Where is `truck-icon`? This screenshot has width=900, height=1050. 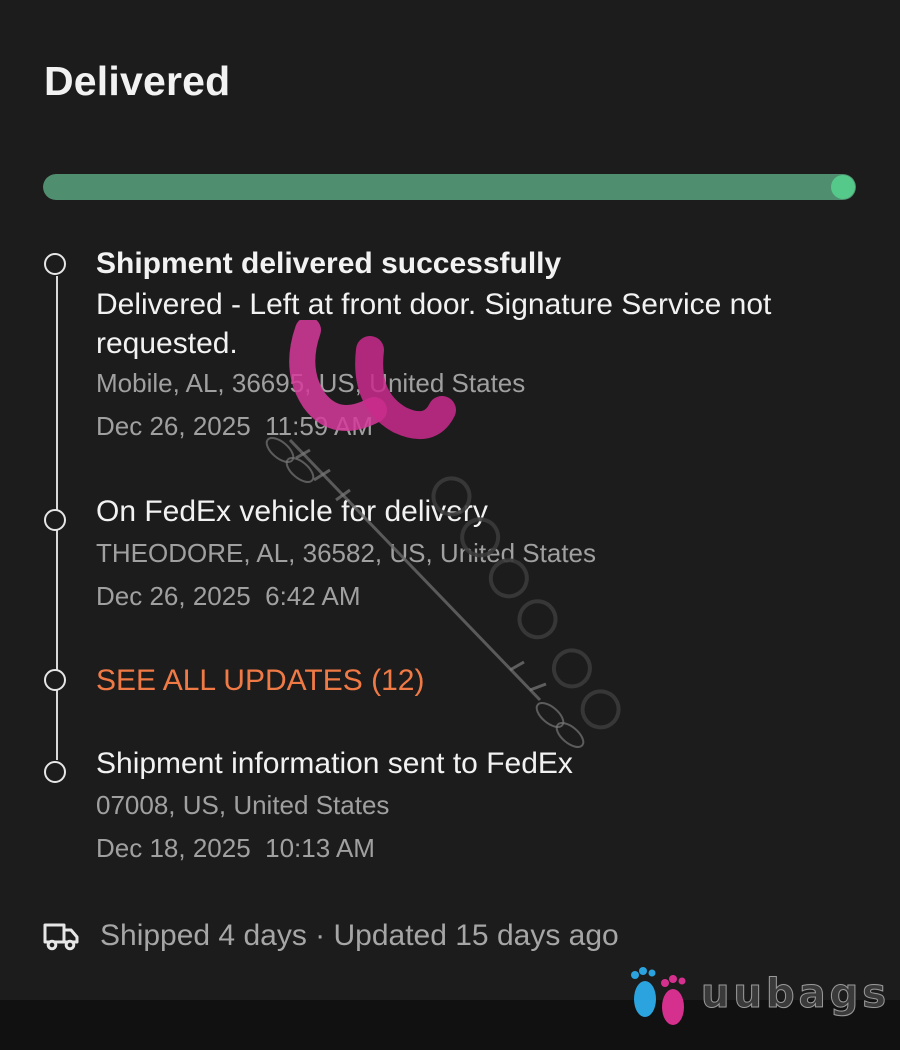 truck-icon is located at coordinates (61, 936).